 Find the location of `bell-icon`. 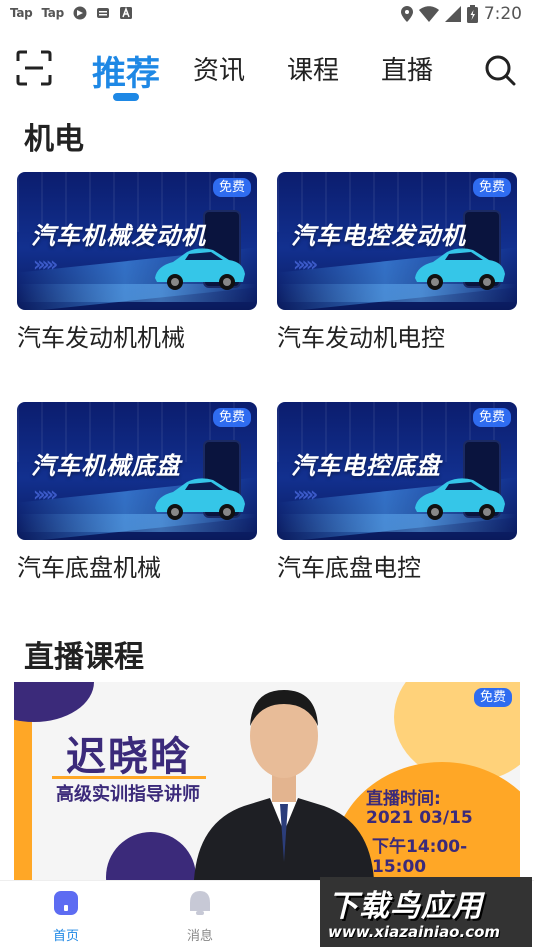

bell-icon is located at coordinates (200, 903).